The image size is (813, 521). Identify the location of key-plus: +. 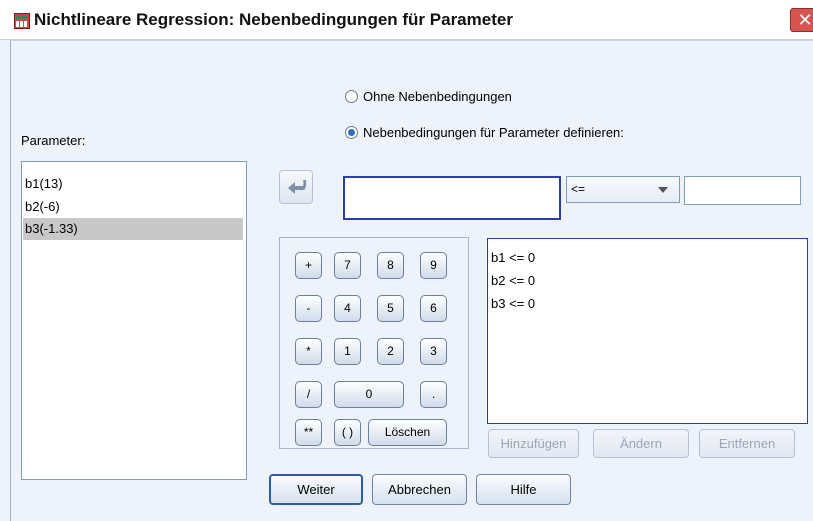
(308, 265).